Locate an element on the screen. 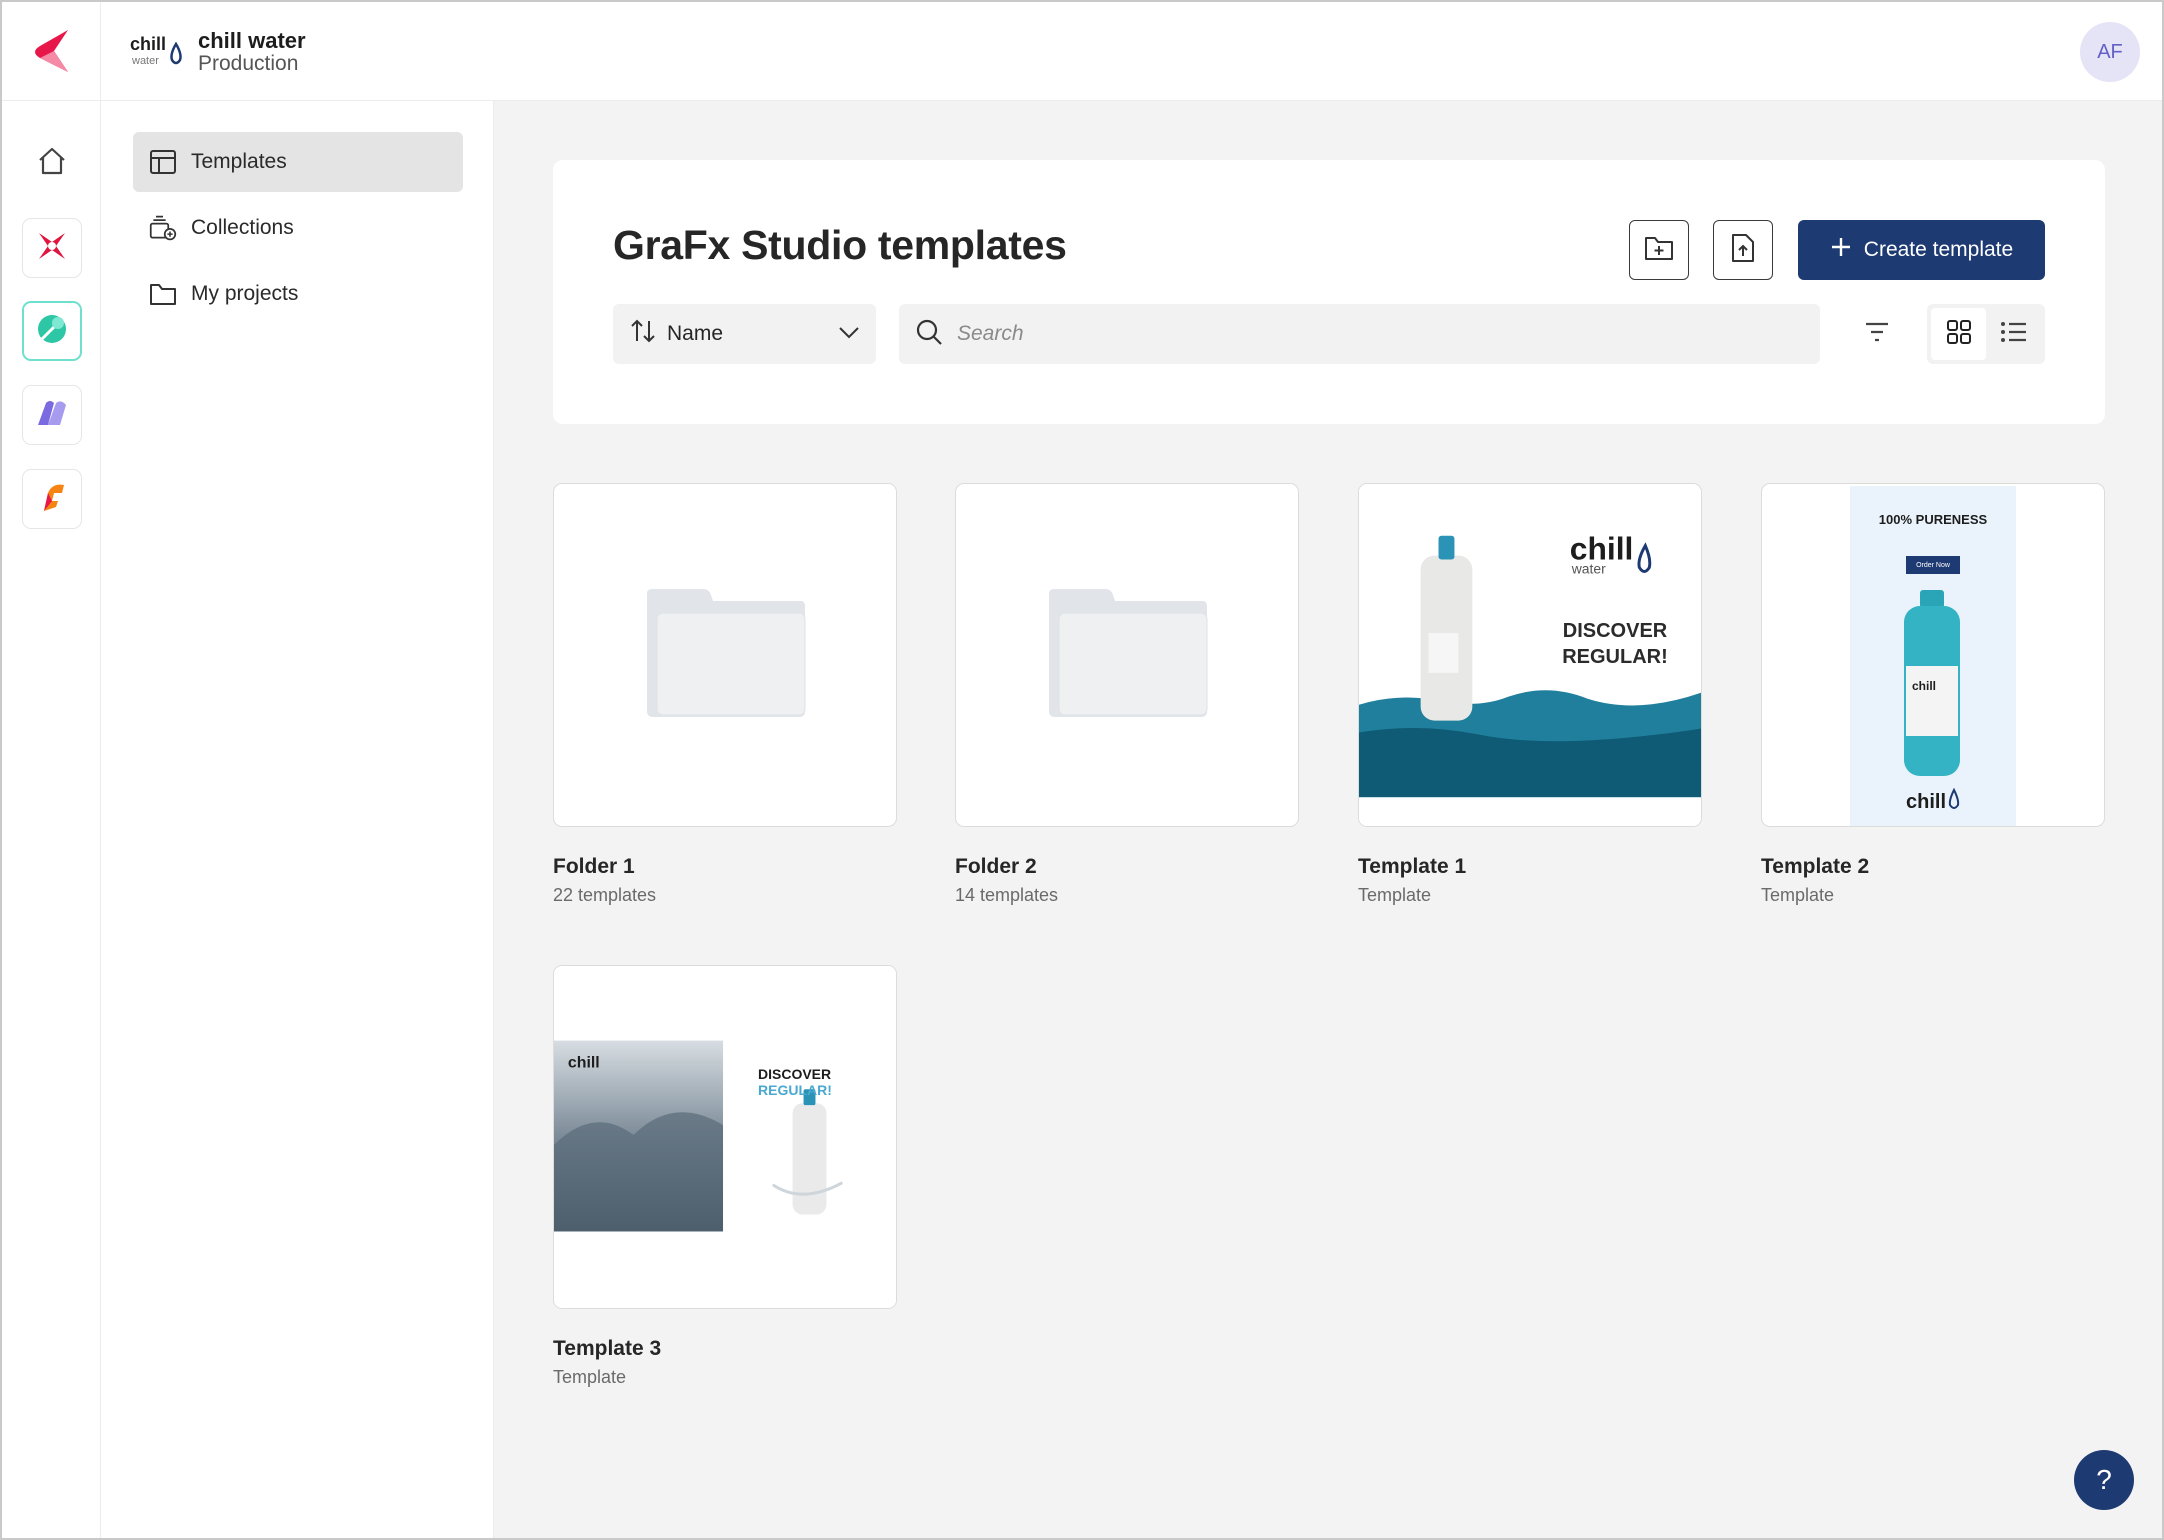  collections-icon is located at coordinates (163, 228).